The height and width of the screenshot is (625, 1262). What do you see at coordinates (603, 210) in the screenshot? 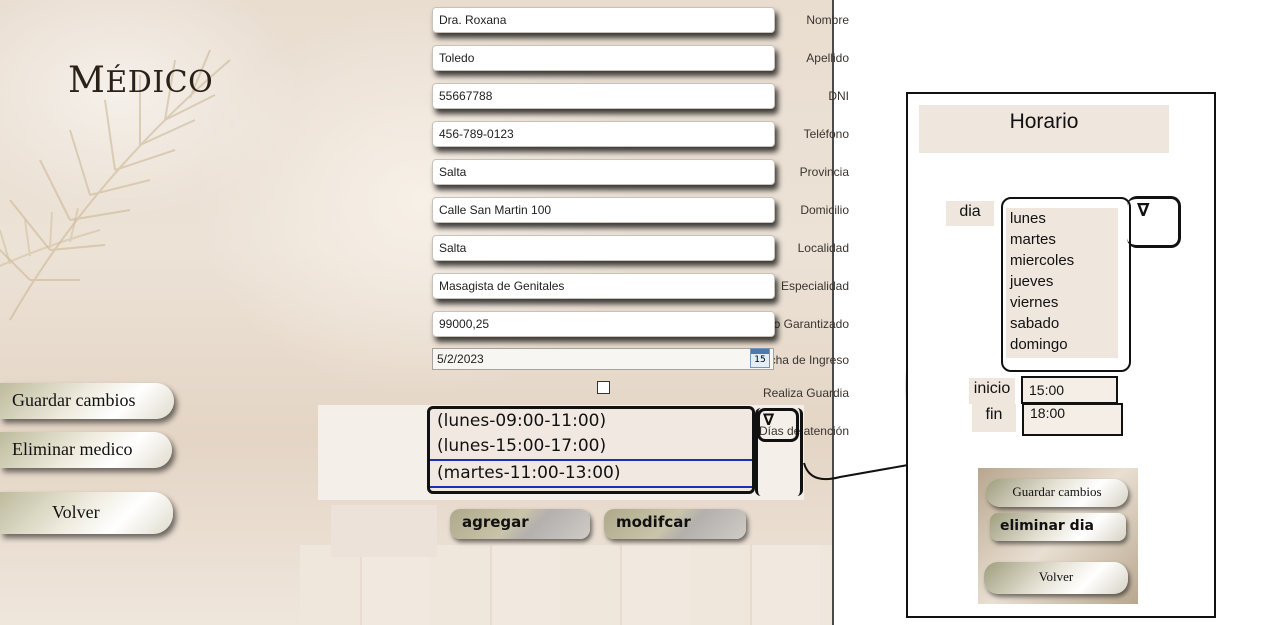
I see `domicilio-field: Calle San Martin 100` at bounding box center [603, 210].